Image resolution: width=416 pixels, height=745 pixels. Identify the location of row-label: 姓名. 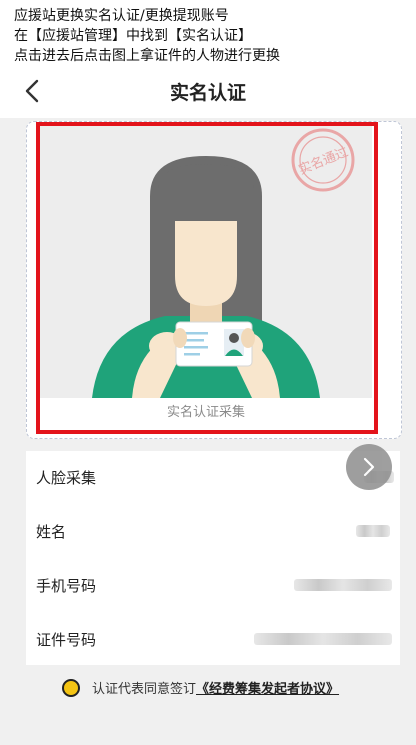
(51, 532).